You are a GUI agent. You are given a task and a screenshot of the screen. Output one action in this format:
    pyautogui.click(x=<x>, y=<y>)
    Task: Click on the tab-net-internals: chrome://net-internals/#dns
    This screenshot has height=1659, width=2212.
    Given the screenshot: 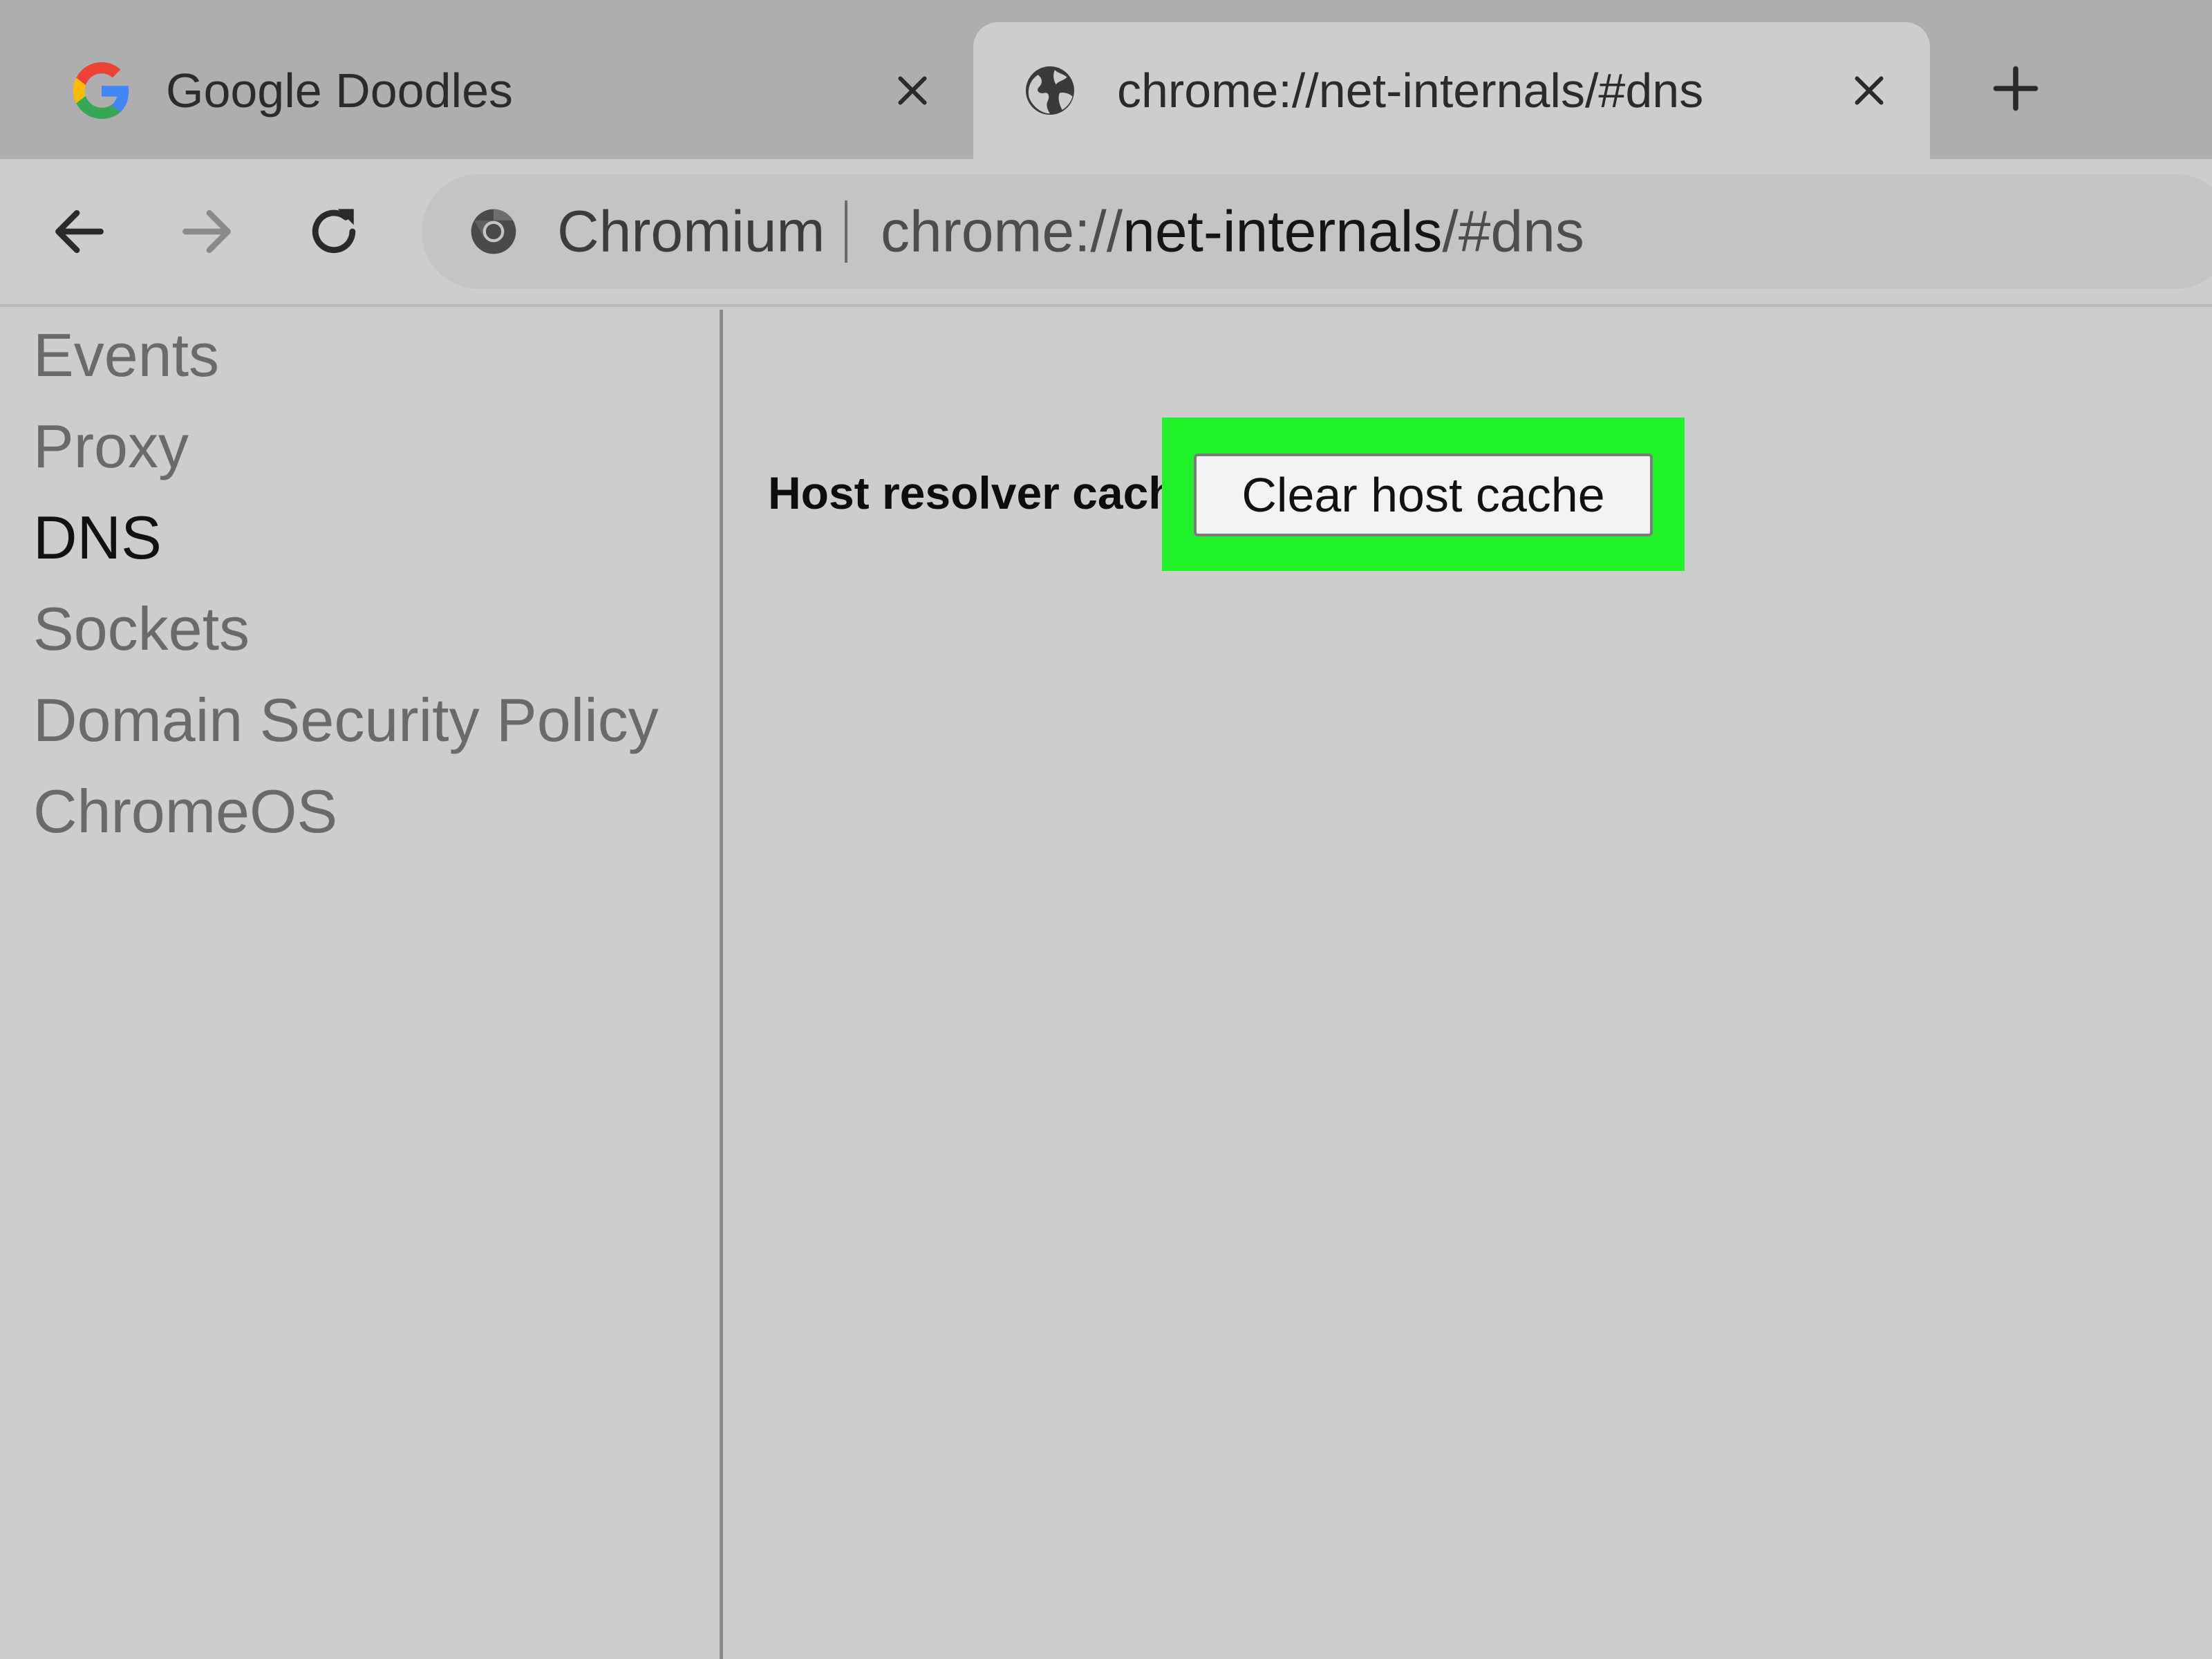 What is the action you would take?
    pyautogui.click(x=1451, y=90)
    